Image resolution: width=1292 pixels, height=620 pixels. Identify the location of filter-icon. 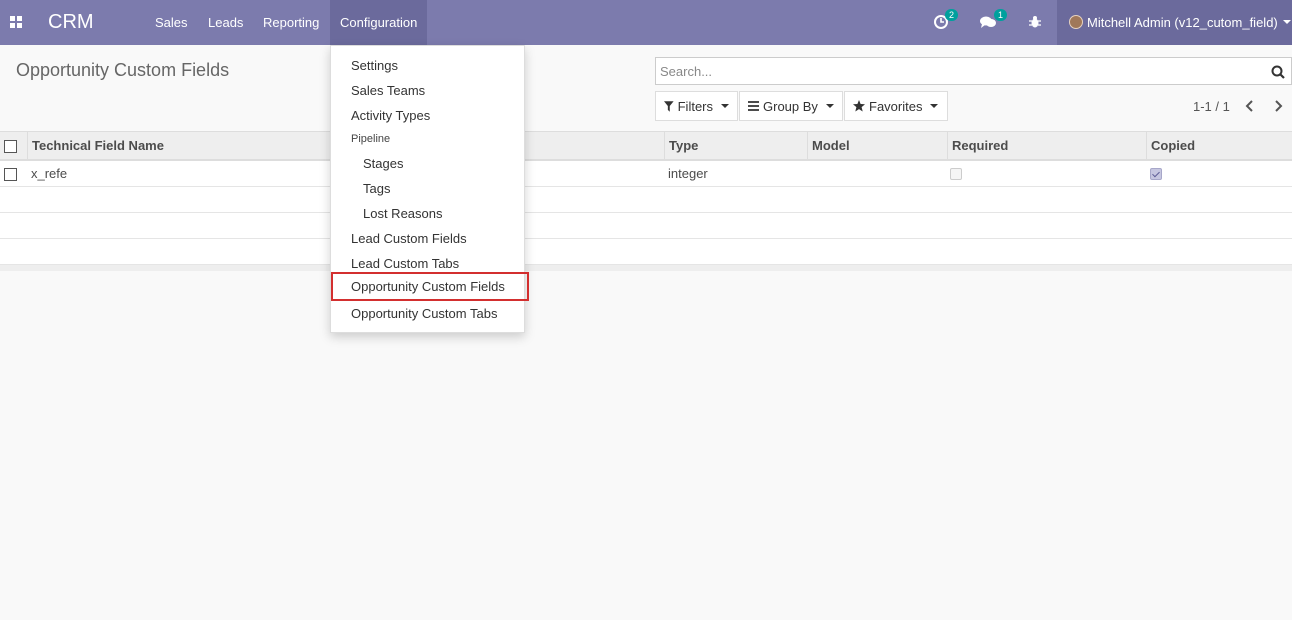
(669, 106).